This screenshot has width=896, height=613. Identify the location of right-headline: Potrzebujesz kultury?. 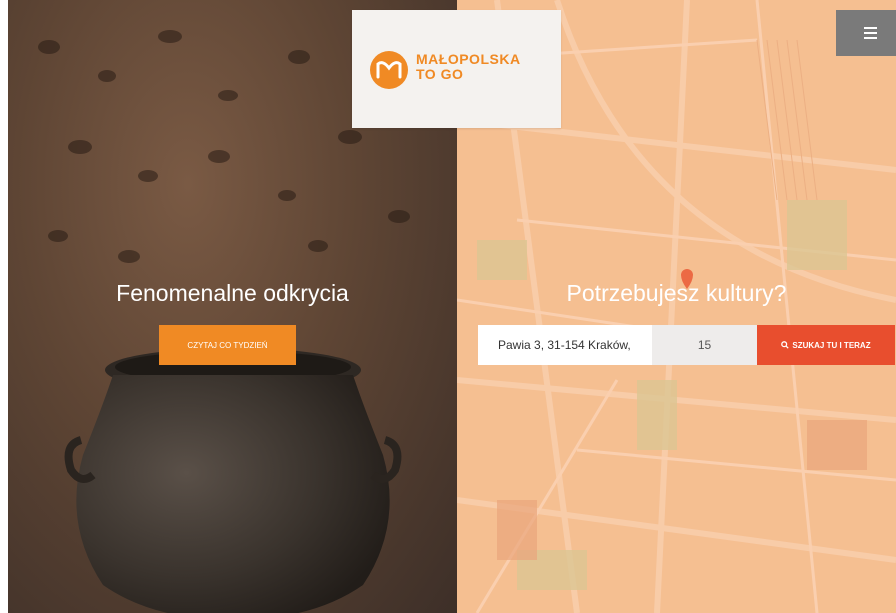
(676, 293).